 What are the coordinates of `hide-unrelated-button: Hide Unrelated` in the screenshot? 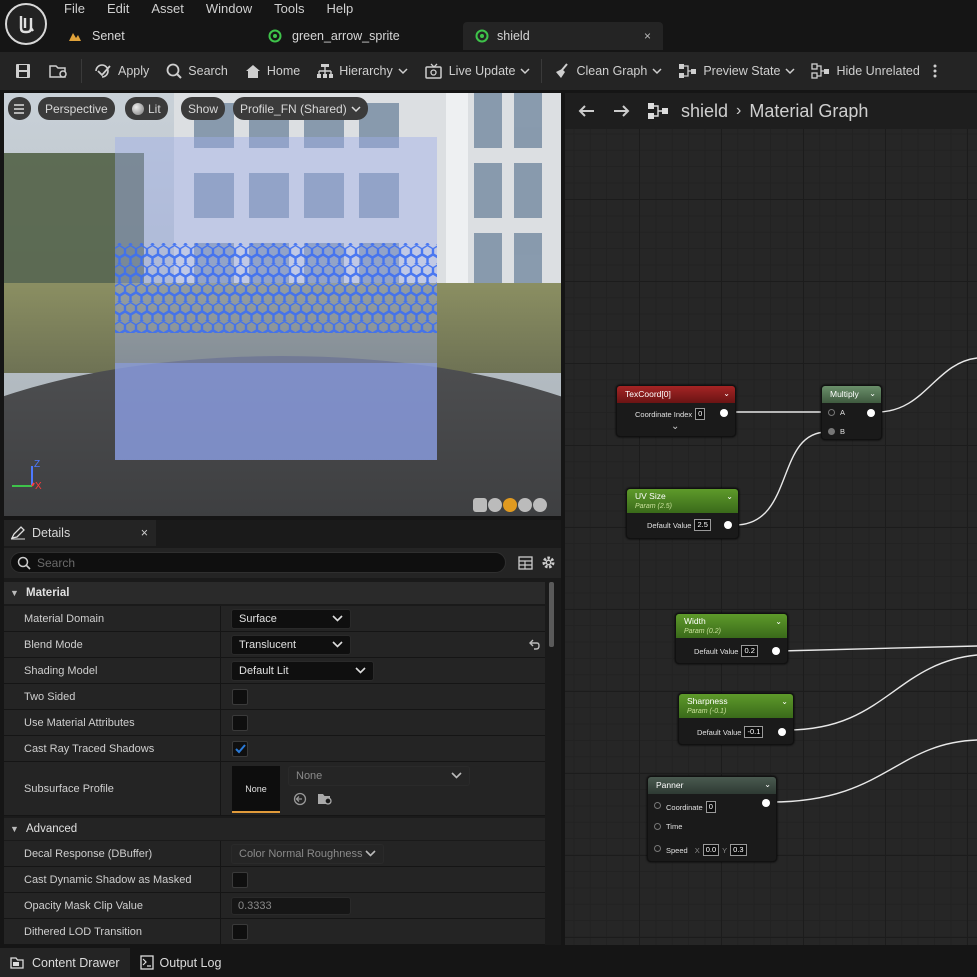 It's located at (865, 71).